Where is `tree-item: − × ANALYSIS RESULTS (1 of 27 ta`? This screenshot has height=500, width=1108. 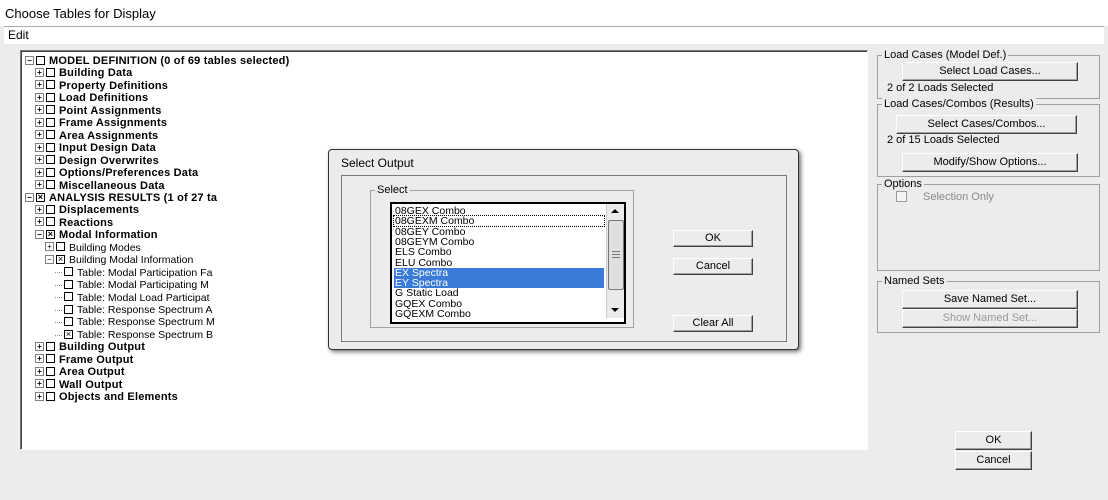 tree-item: − × ANALYSIS RESULTS (1 of 27 ta is located at coordinates (121, 198).